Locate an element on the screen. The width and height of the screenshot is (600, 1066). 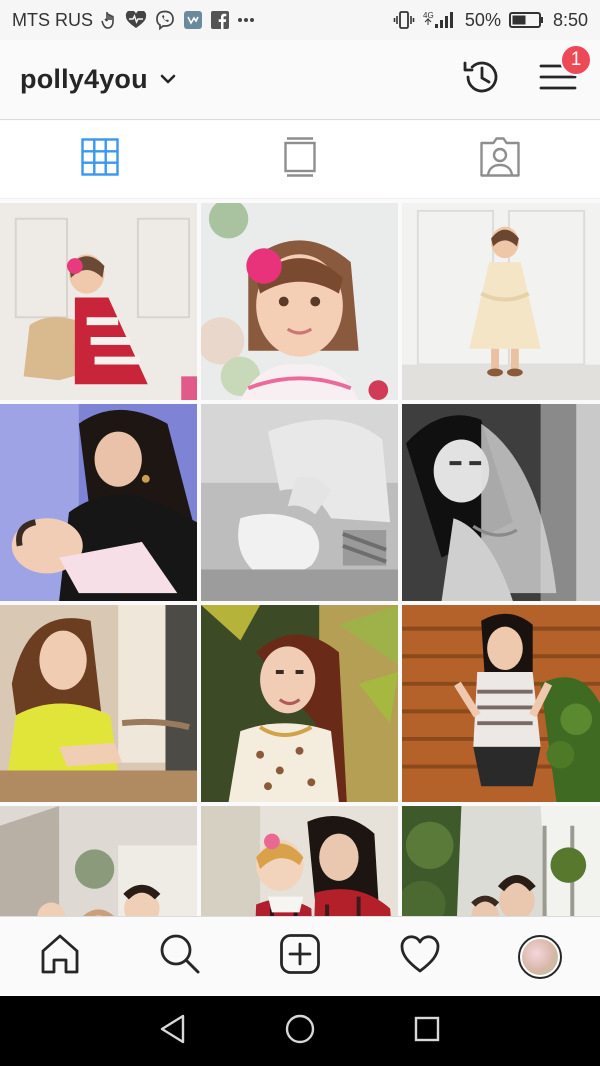
nav-home is located at coordinates (60, 957).